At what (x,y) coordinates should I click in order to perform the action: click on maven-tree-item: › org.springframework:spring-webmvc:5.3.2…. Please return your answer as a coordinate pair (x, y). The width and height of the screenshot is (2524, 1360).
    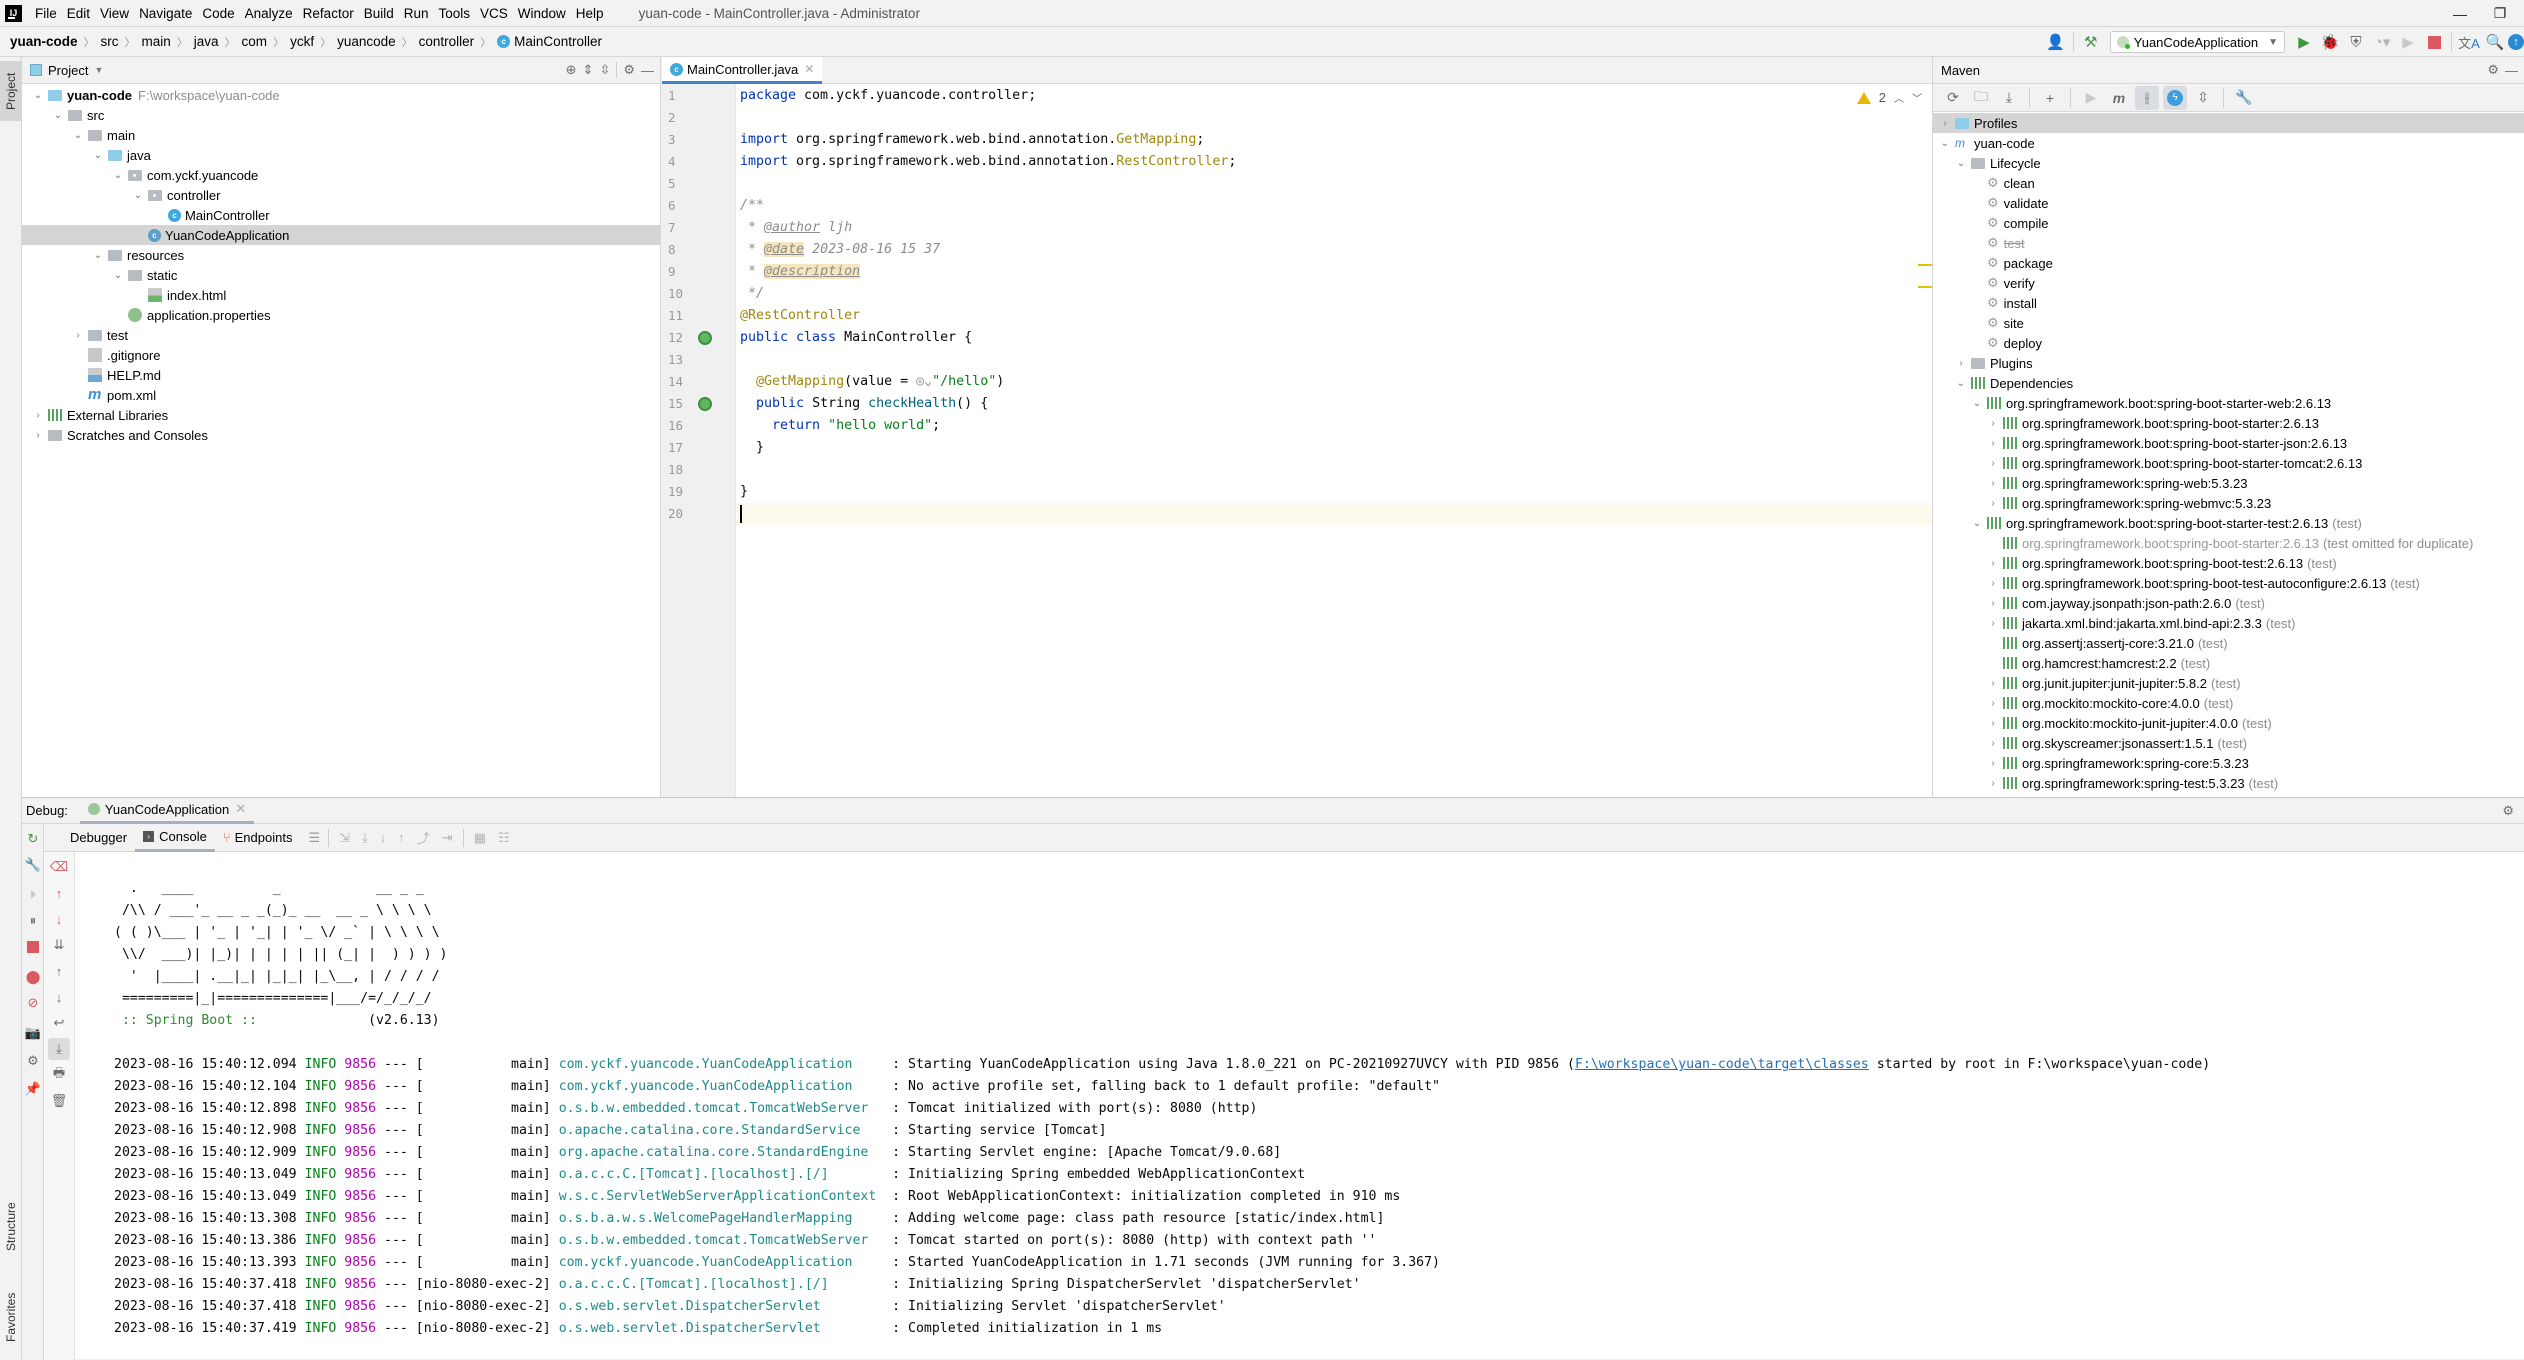
    Looking at the image, I should click on (2228, 503).